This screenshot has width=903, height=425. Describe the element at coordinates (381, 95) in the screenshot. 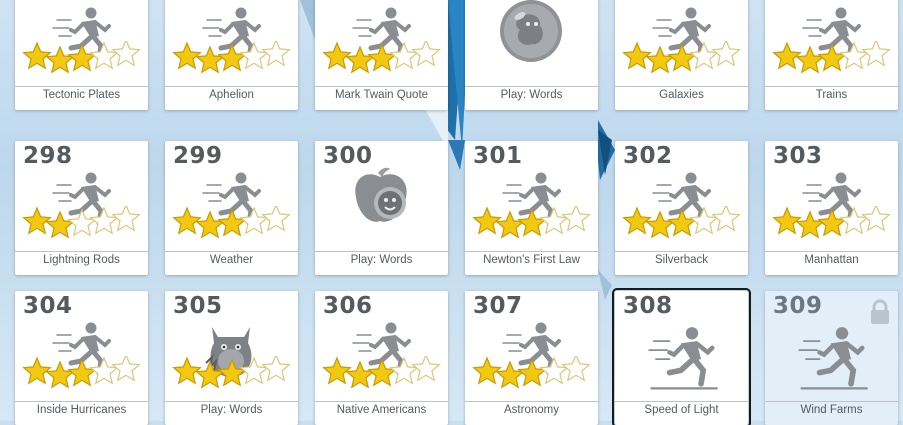

I see `level-title: Mark Twain Quote` at that location.